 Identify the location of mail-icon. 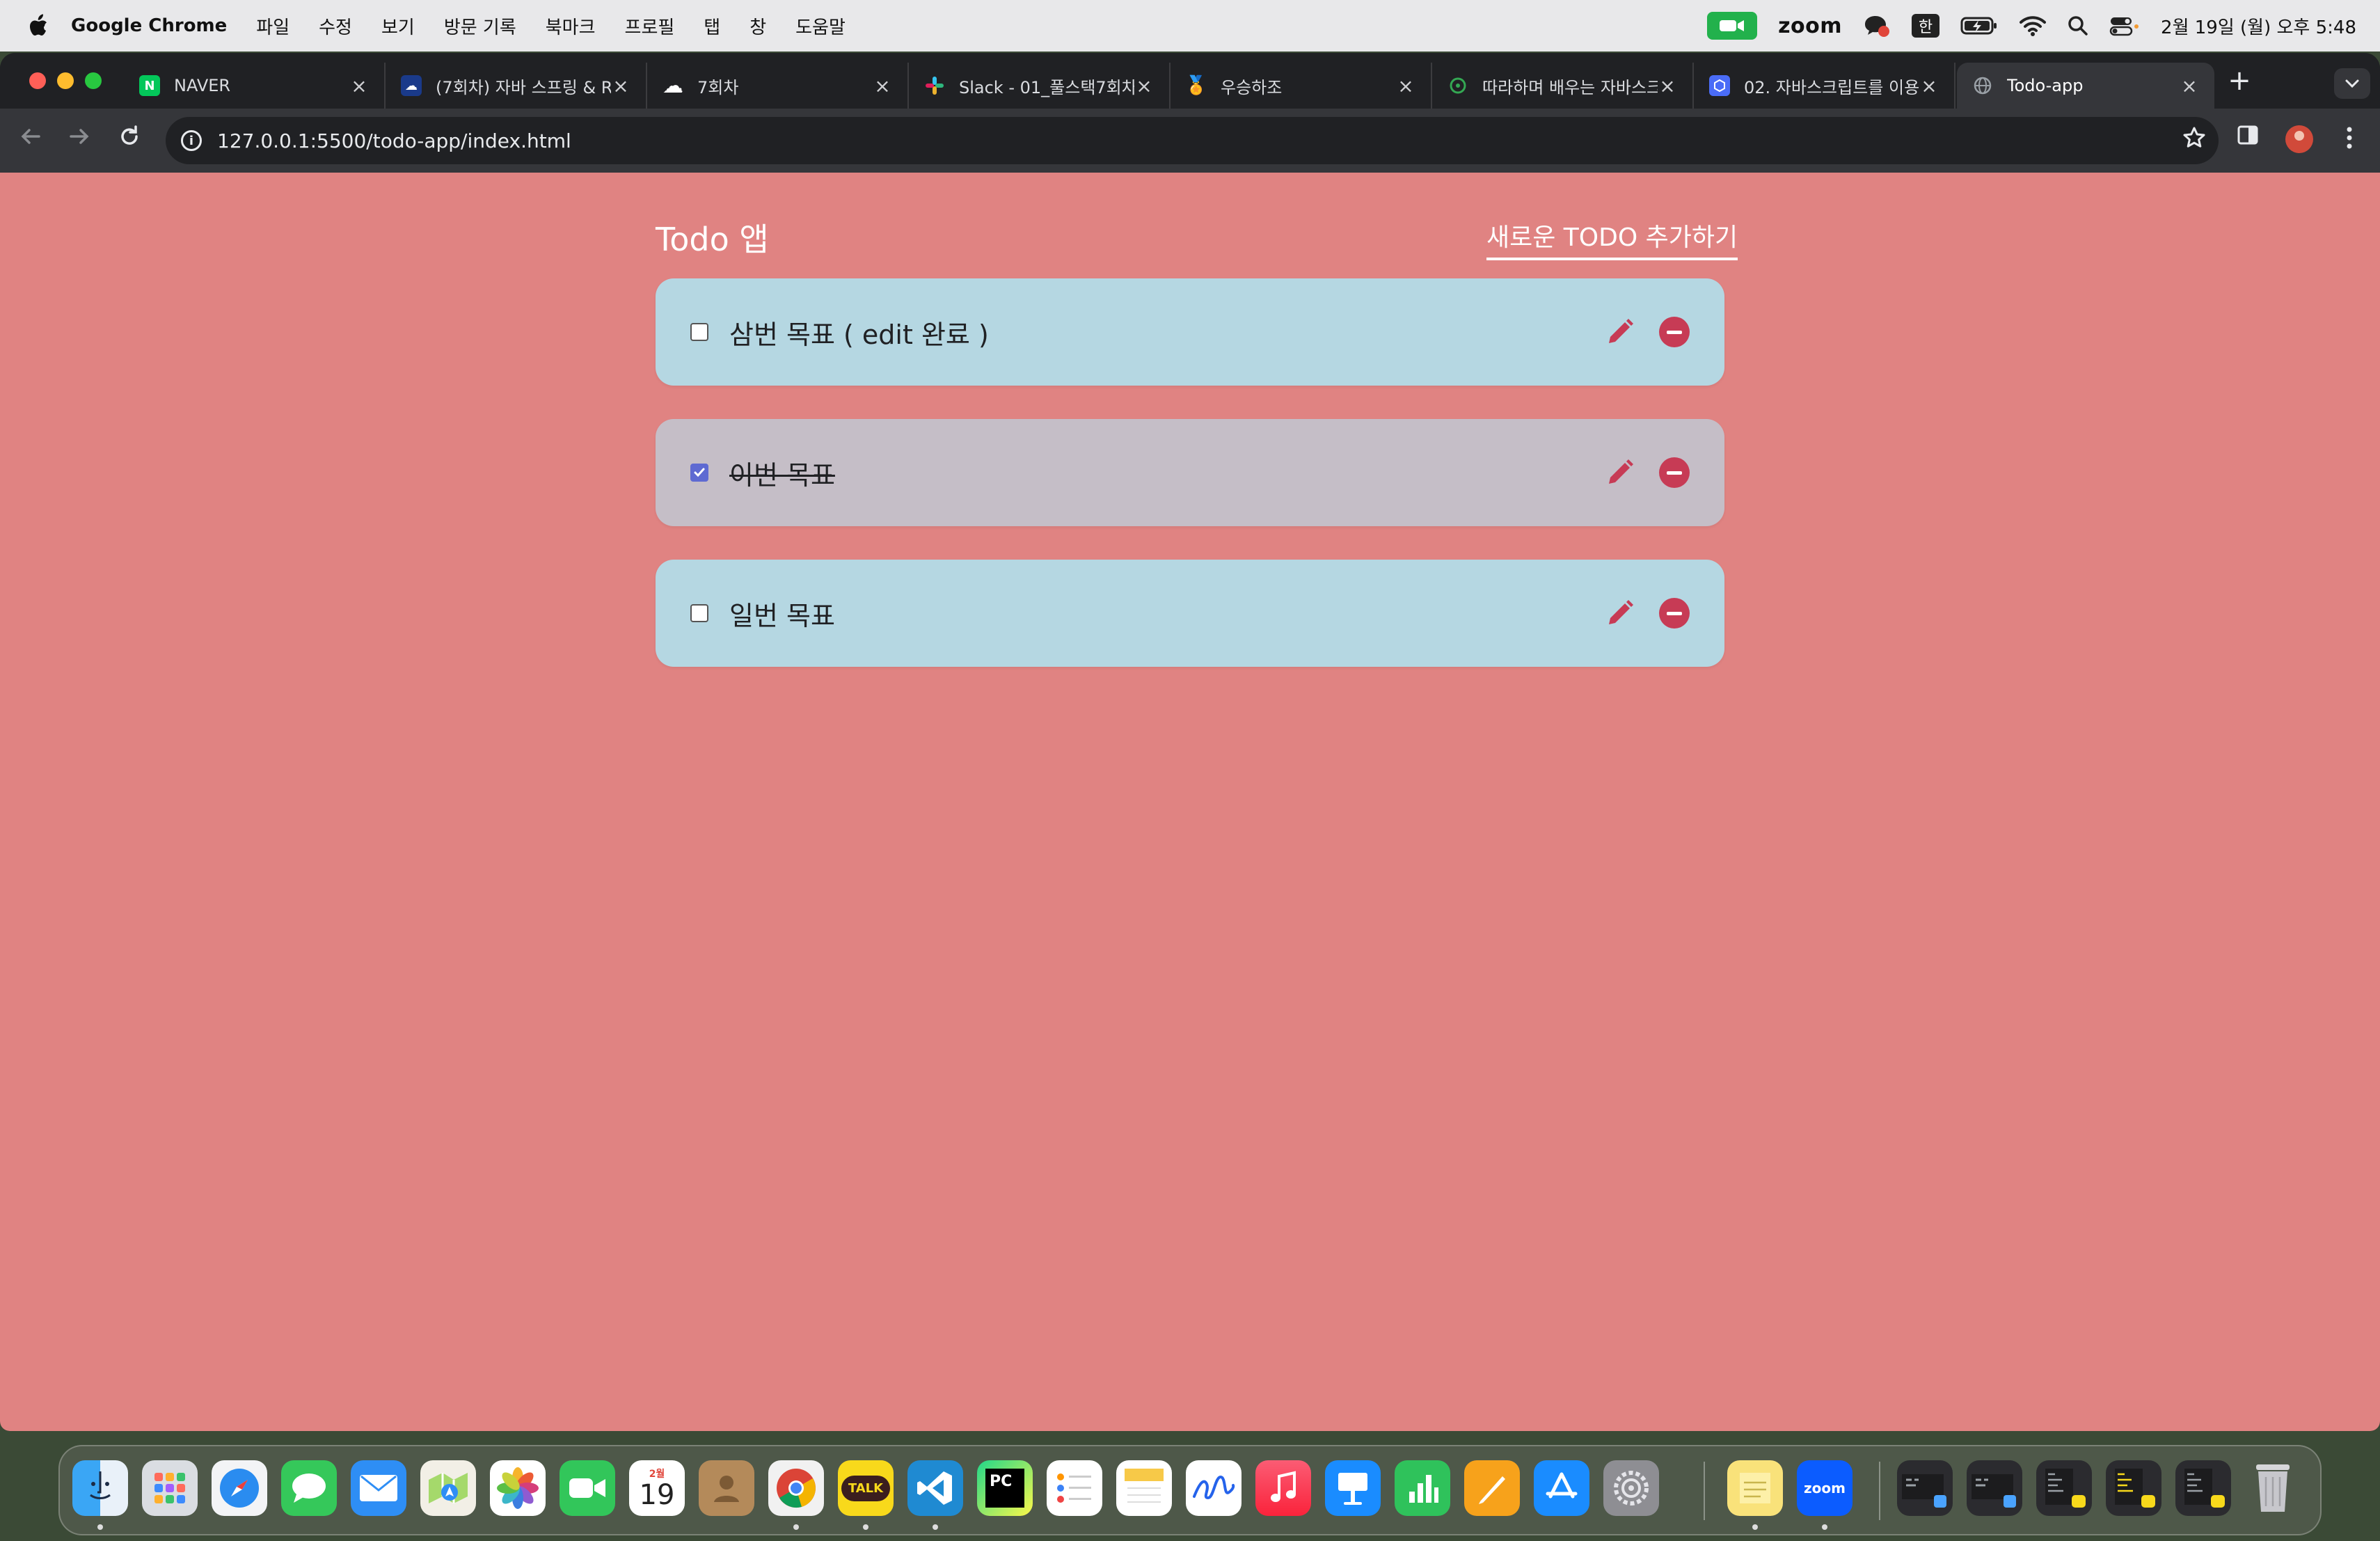
(379, 1488).